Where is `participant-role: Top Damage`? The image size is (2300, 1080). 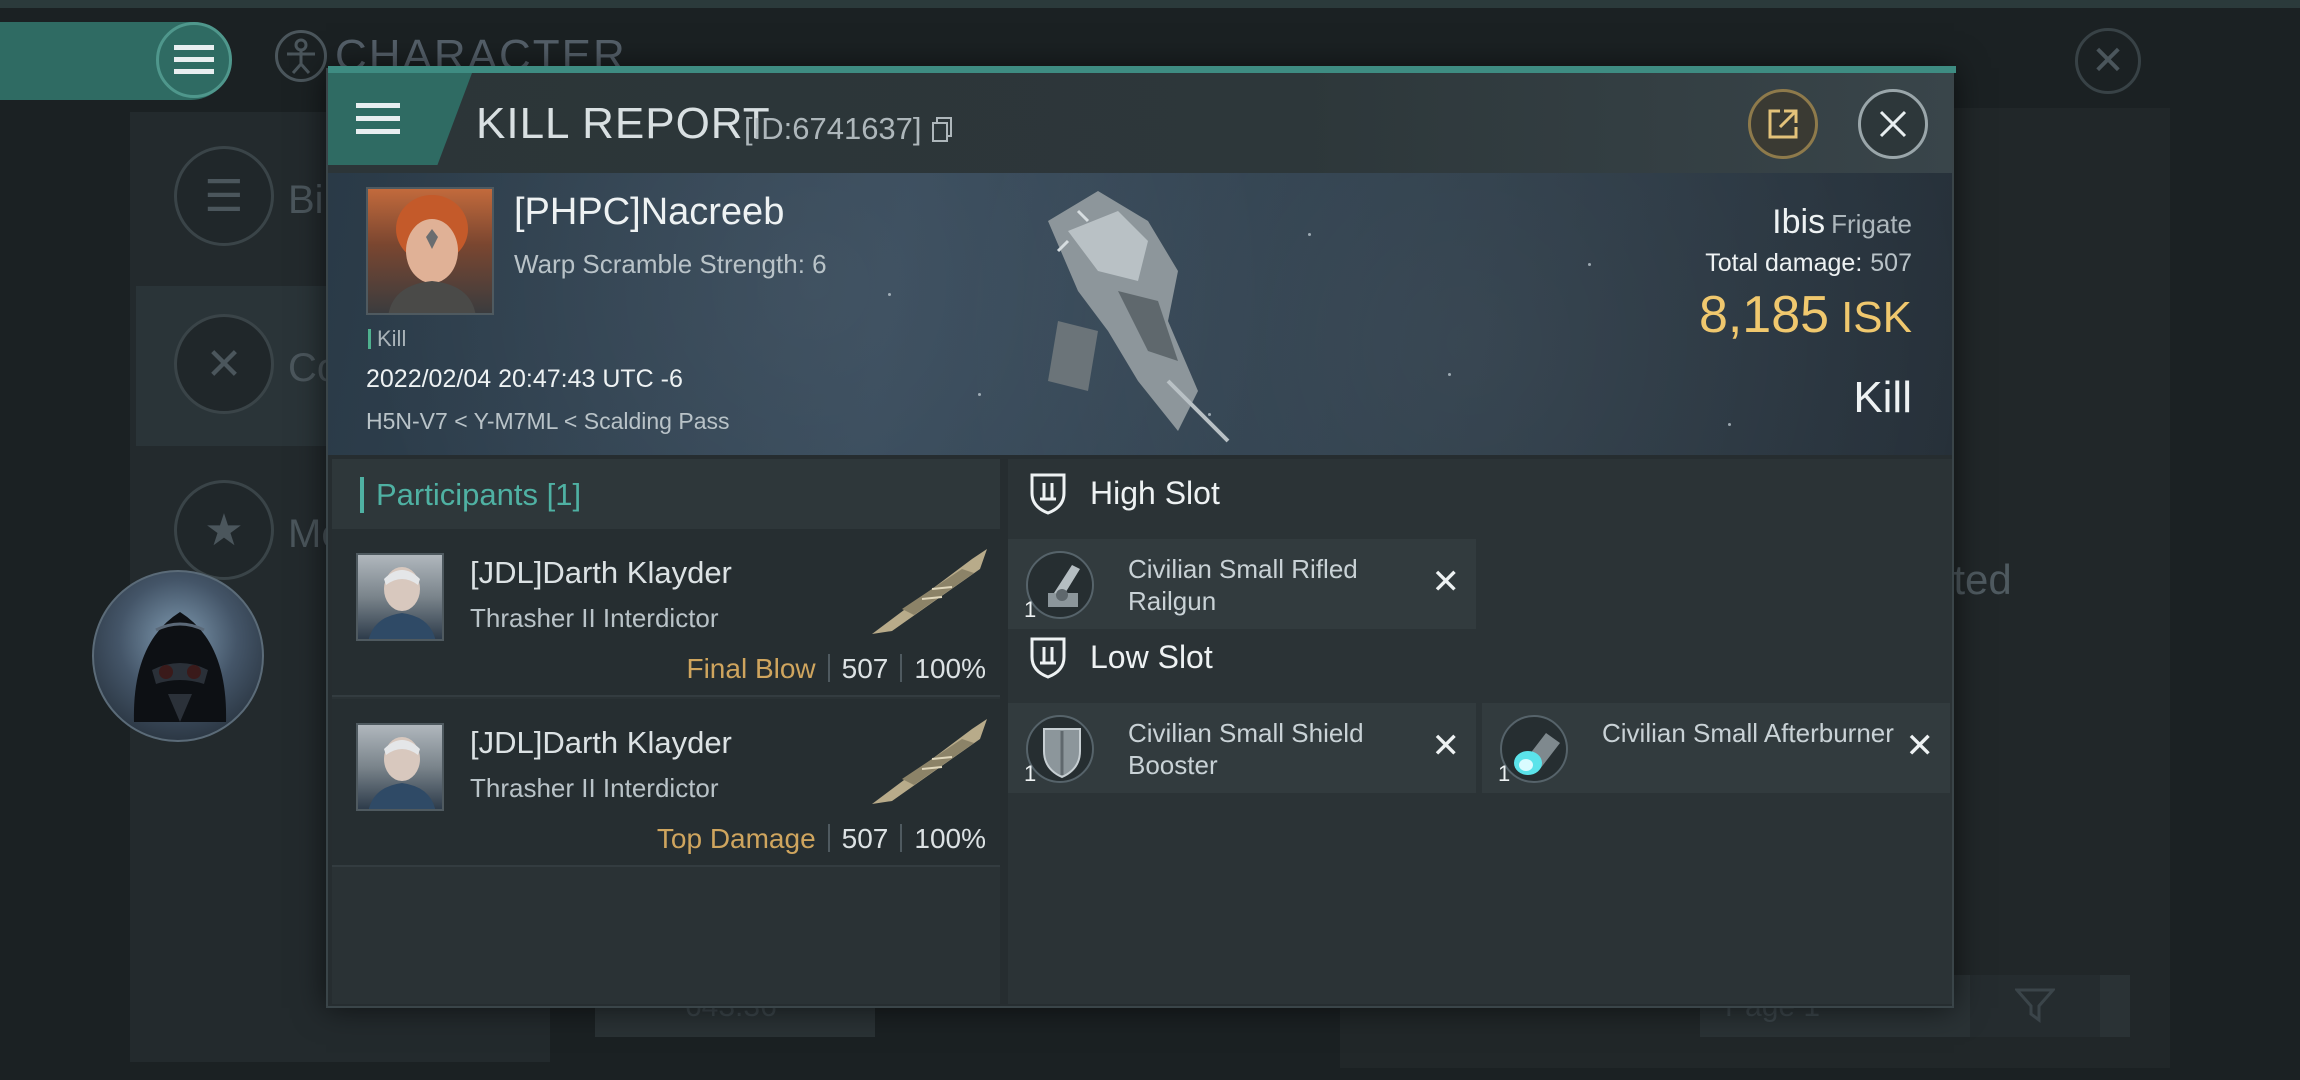 participant-role: Top Damage is located at coordinates (736, 838).